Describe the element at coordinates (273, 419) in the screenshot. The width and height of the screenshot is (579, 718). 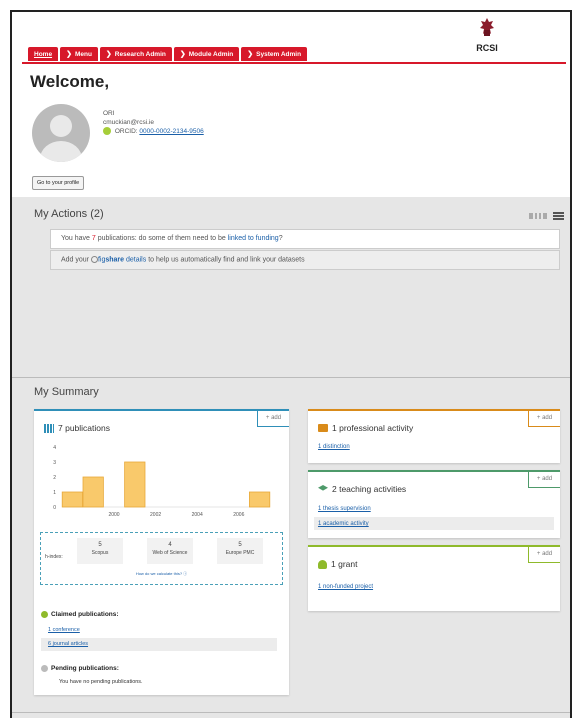
I see `add-publication-button: + add` at that location.